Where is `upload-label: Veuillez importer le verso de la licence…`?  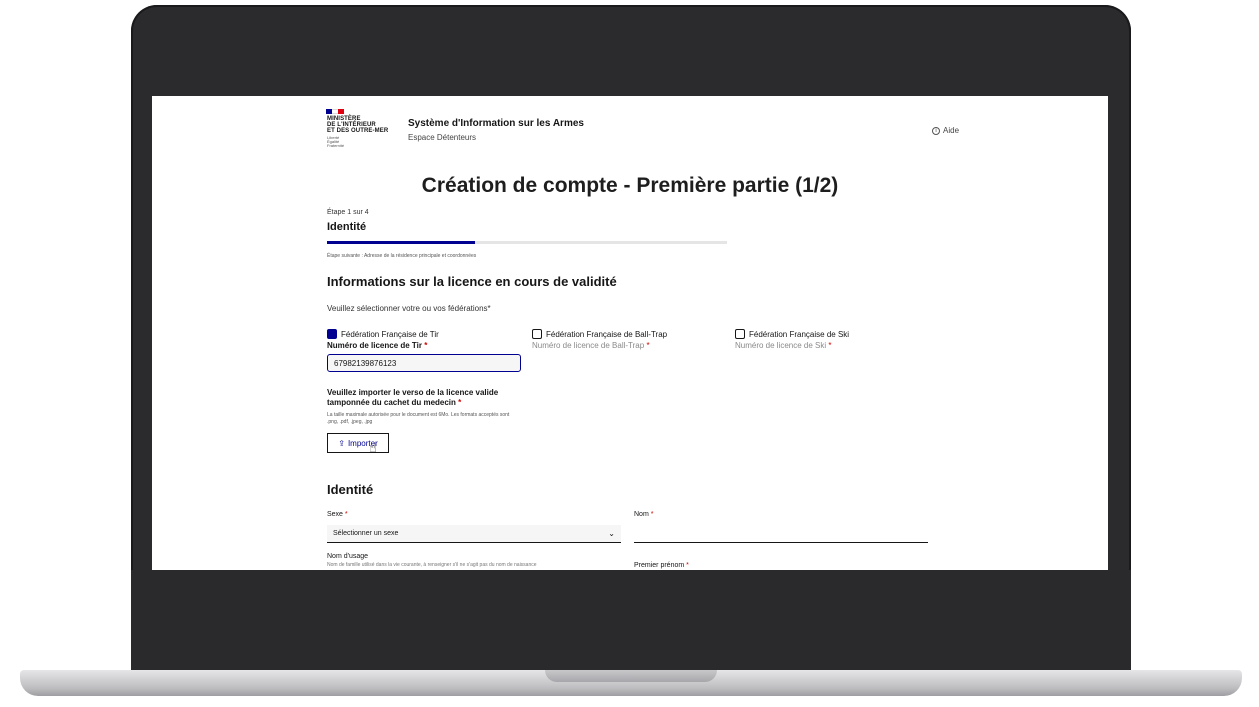 upload-label: Veuillez importer le verso de la licence… is located at coordinates (413, 397).